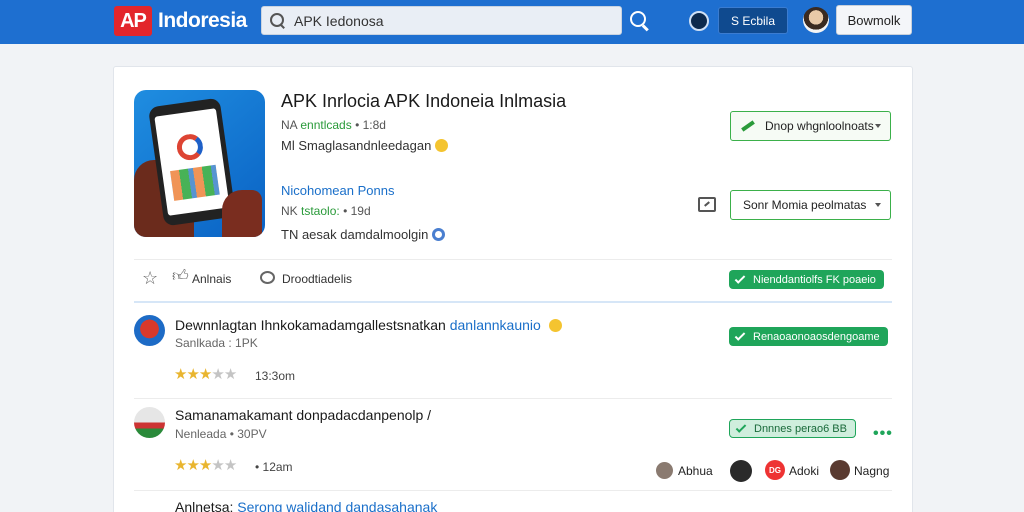 The width and height of the screenshot is (1024, 512). I want to click on section-divider, so click(513, 302).